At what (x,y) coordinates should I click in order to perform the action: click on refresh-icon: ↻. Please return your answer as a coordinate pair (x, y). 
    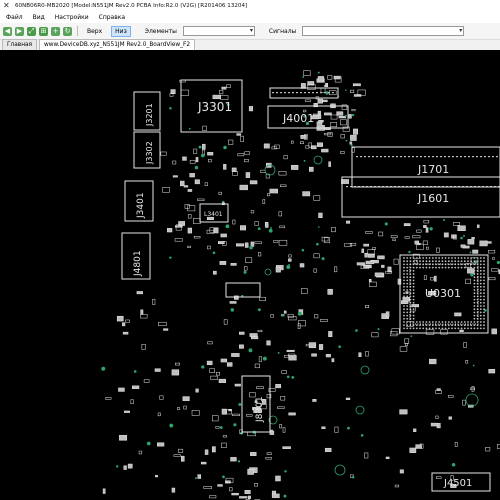
    Looking at the image, I should click on (67, 31).